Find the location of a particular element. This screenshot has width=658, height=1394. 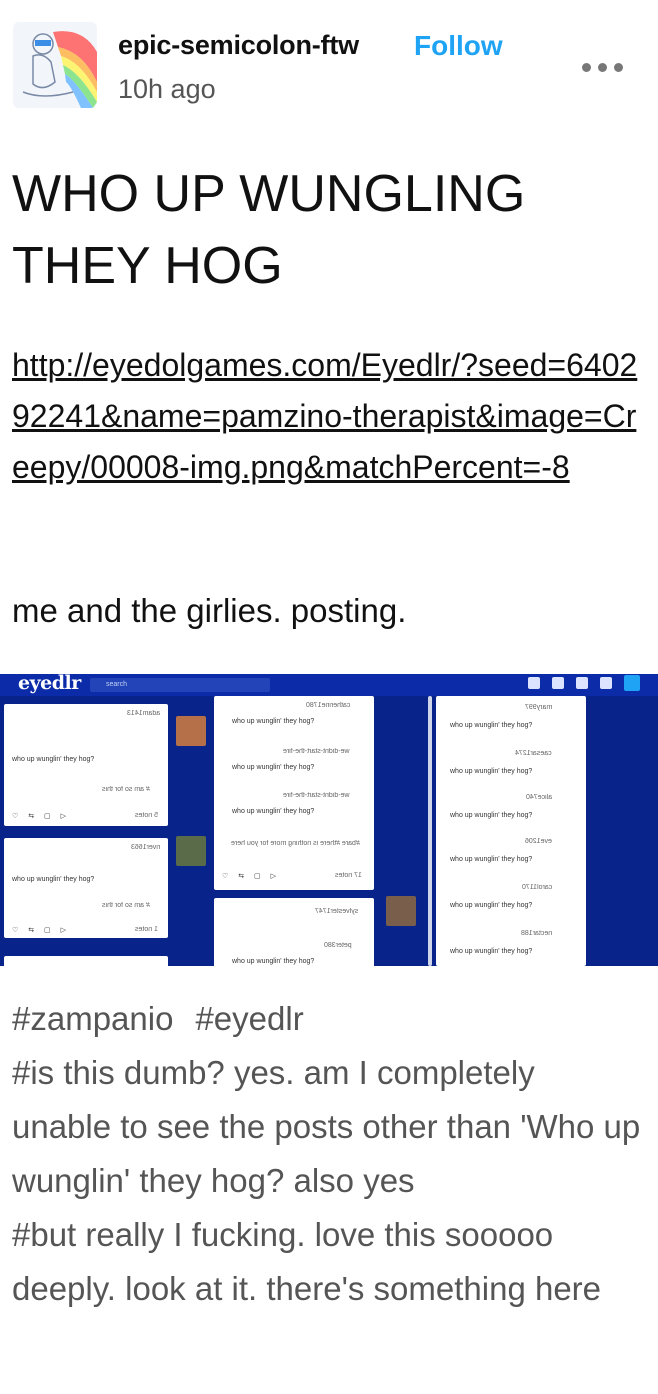

screenshot-username: carol1170 is located at coordinates (536, 887).